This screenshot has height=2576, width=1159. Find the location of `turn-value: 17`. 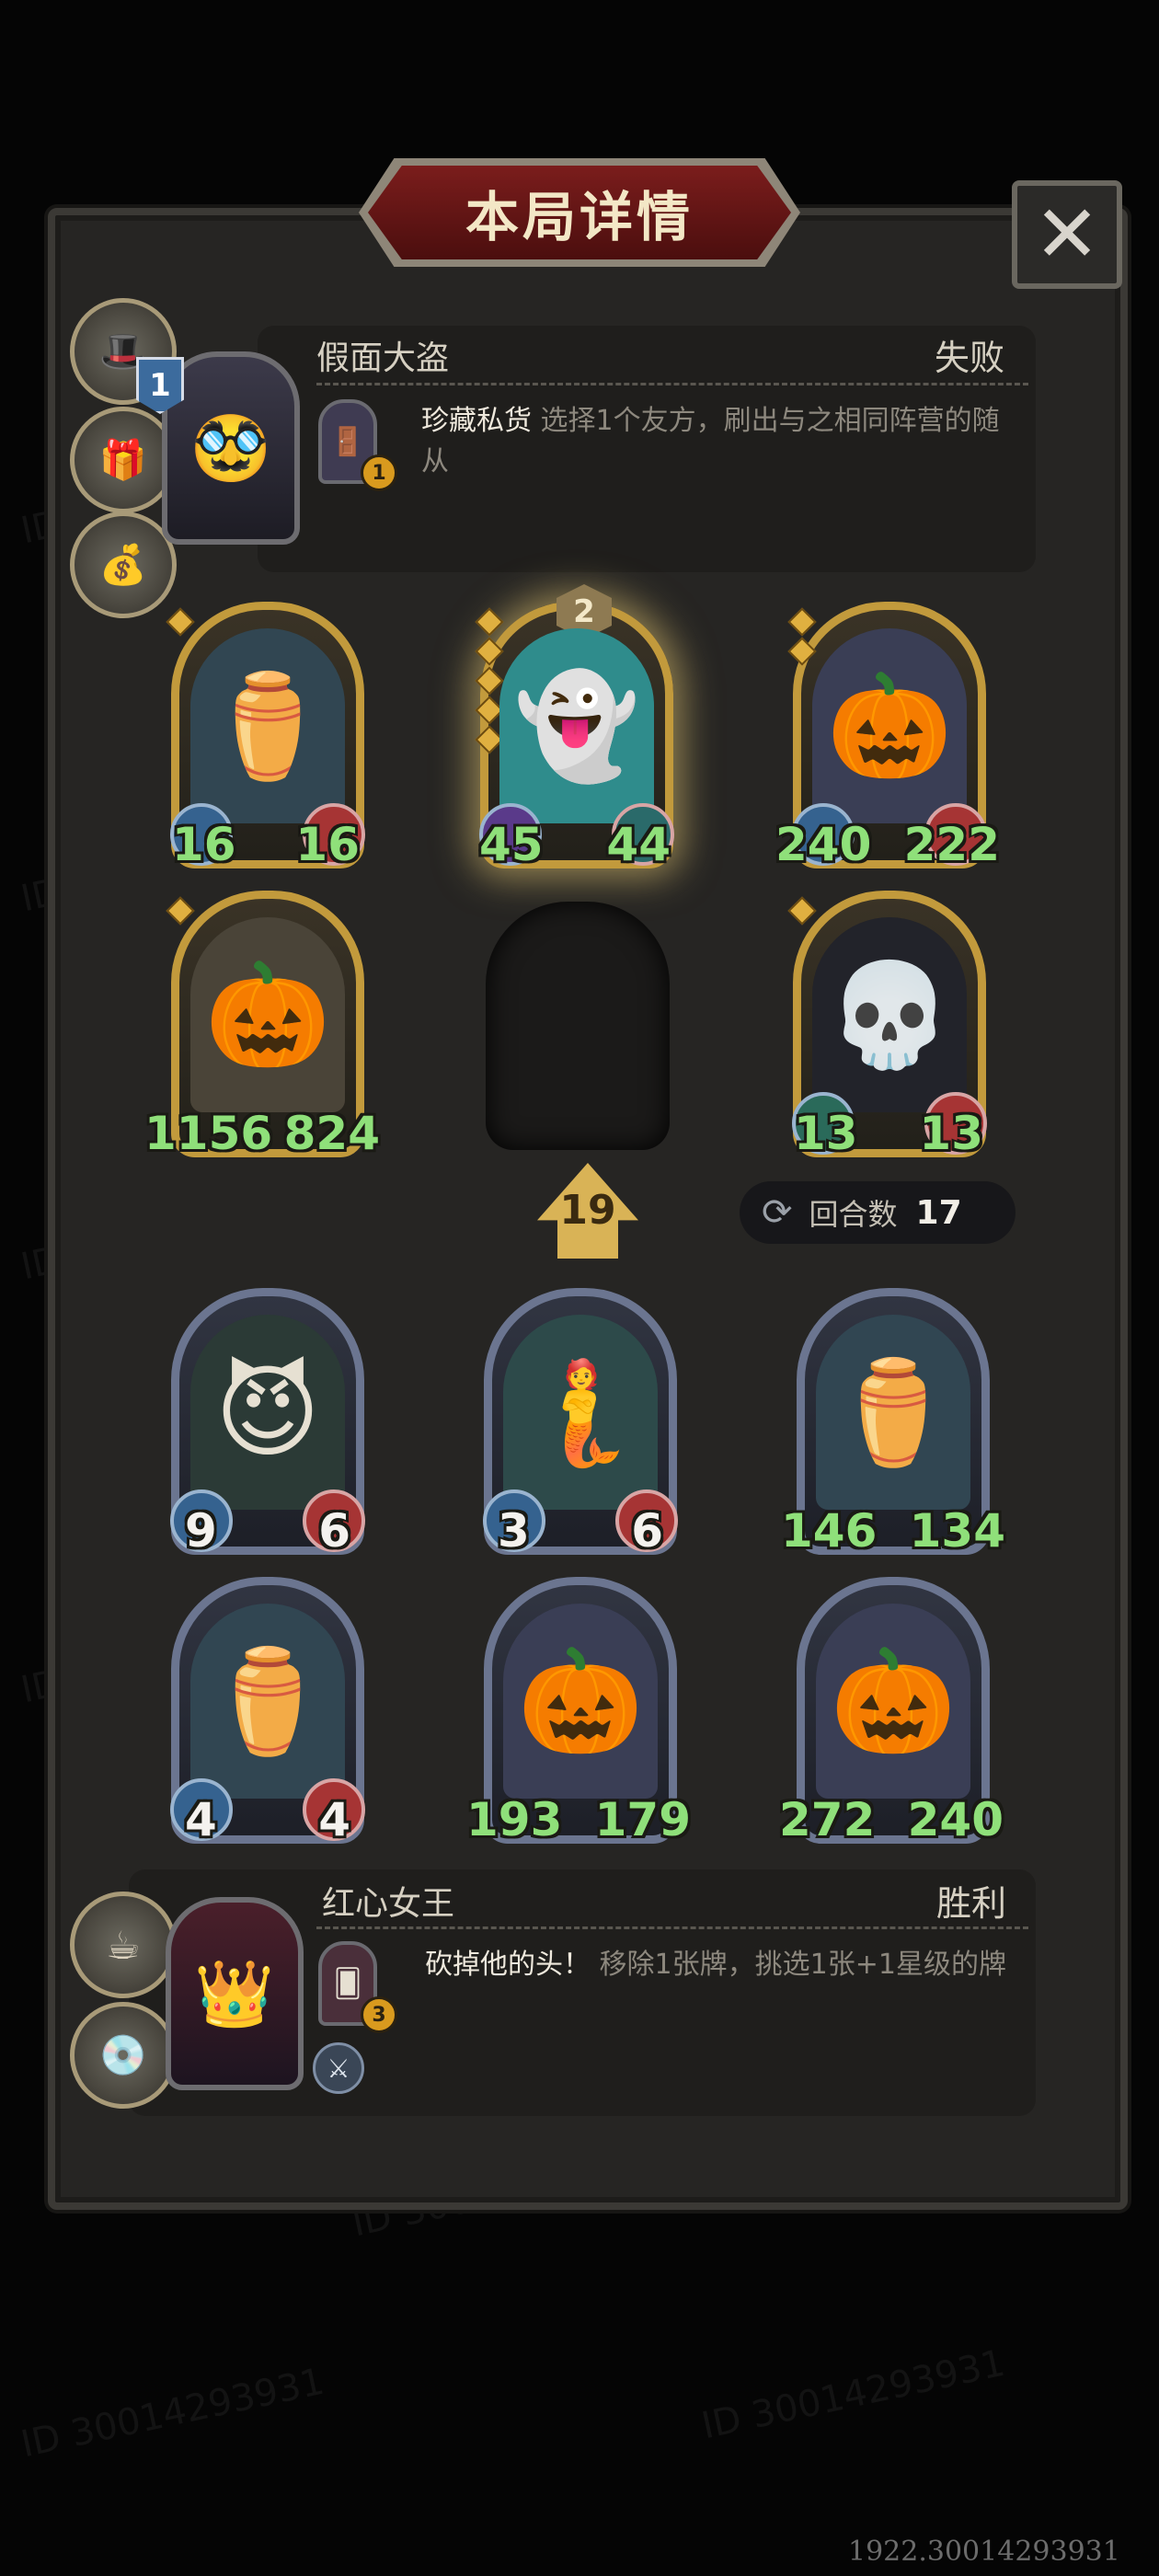

turn-value: 17 is located at coordinates (938, 1212).